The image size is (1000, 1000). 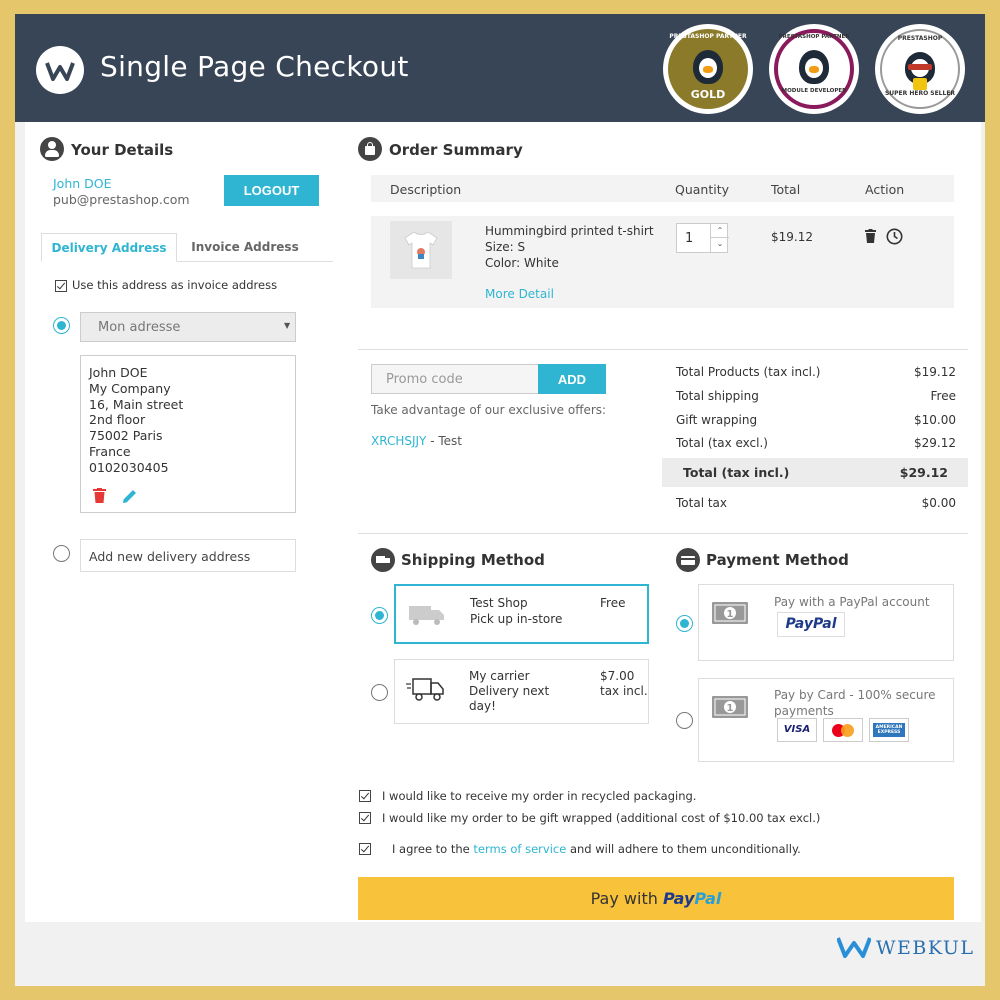 I want to click on pay-button-text: Pay with, so click(x=626, y=898).